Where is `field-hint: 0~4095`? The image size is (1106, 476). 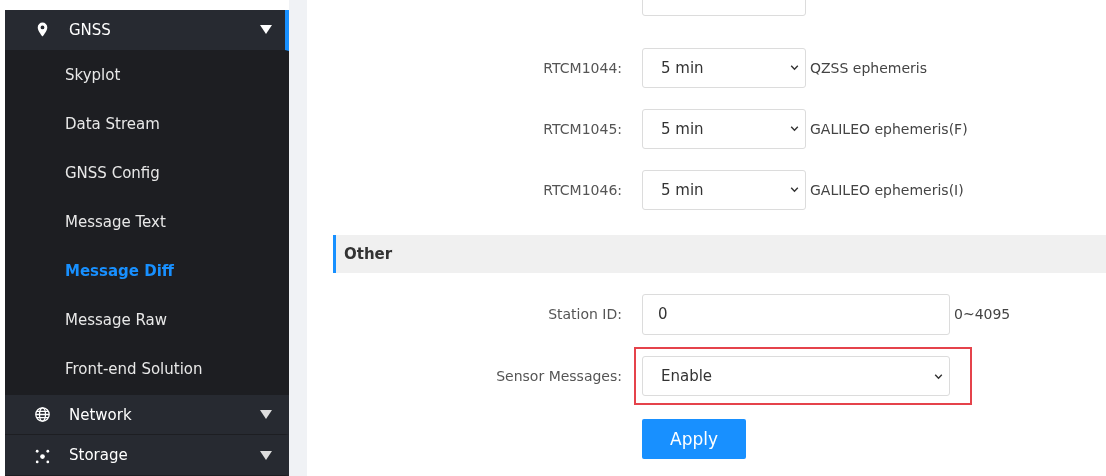
field-hint: 0~4095 is located at coordinates (982, 314).